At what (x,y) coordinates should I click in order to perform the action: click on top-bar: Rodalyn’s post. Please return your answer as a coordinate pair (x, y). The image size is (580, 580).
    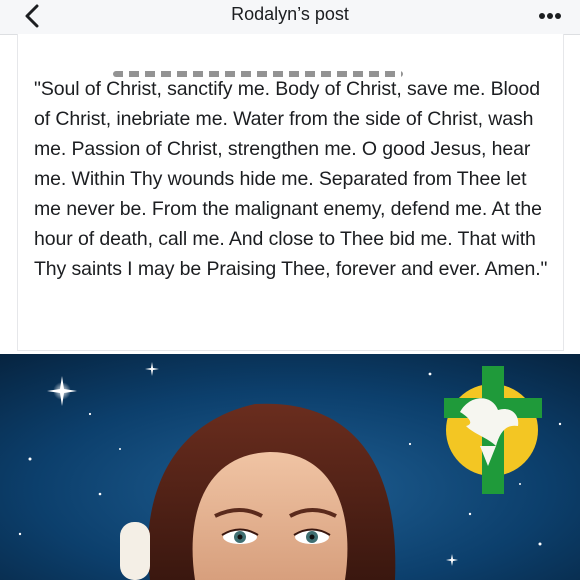
    Looking at the image, I should click on (290, 17).